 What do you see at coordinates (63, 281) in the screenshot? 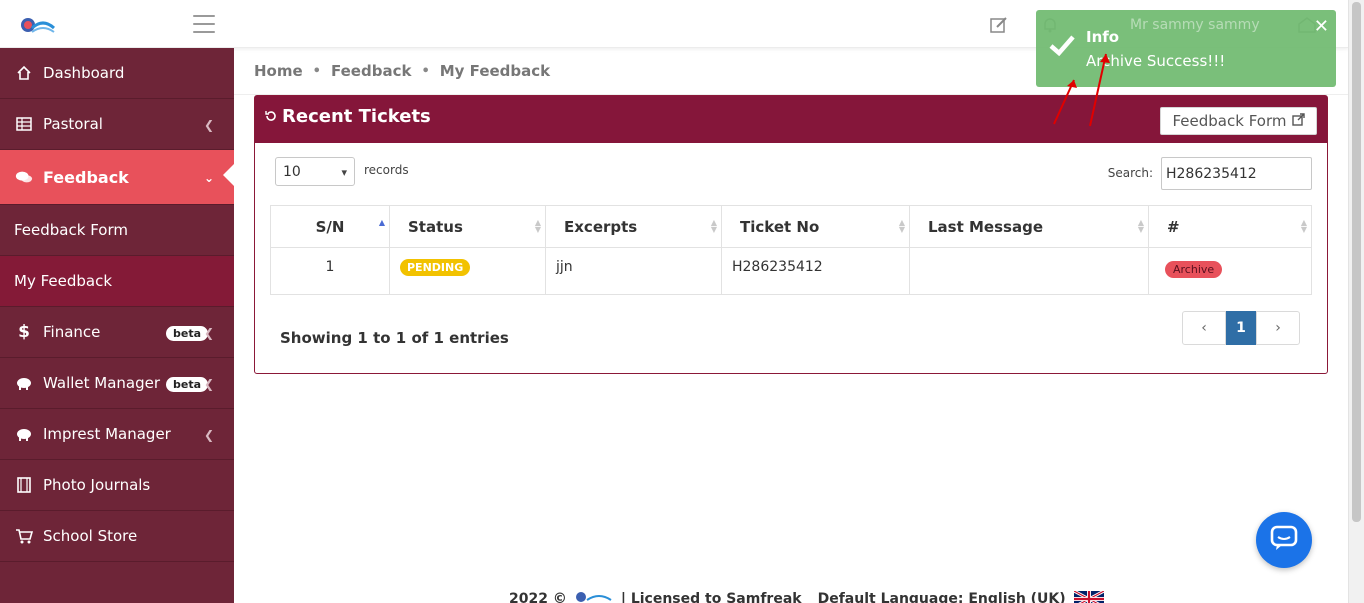
I see `sidebar-item-label: My Feedback` at bounding box center [63, 281].